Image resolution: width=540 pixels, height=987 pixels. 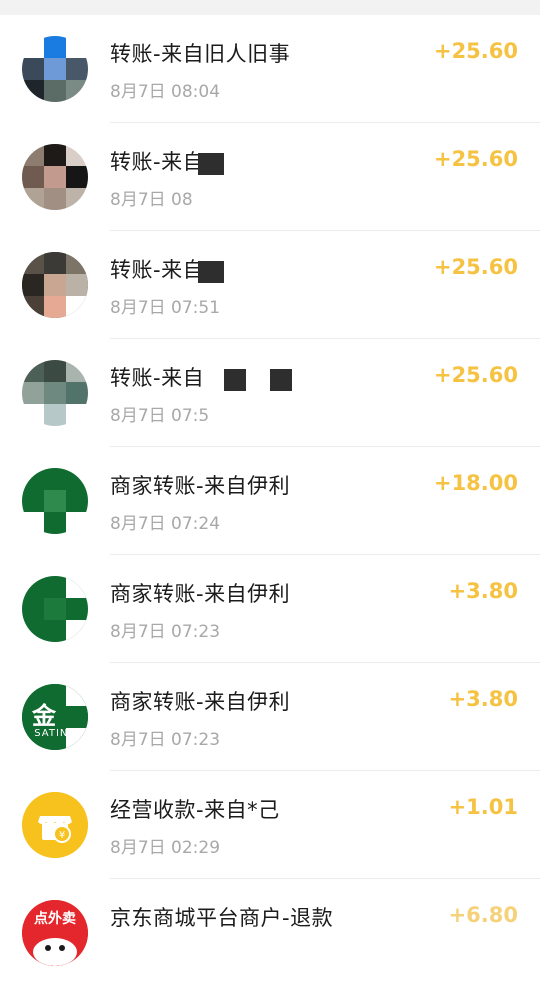 What do you see at coordinates (270, 177) in the screenshot?
I see `transaction-row: 转账-来自 8月7日 08 +25.60` at bounding box center [270, 177].